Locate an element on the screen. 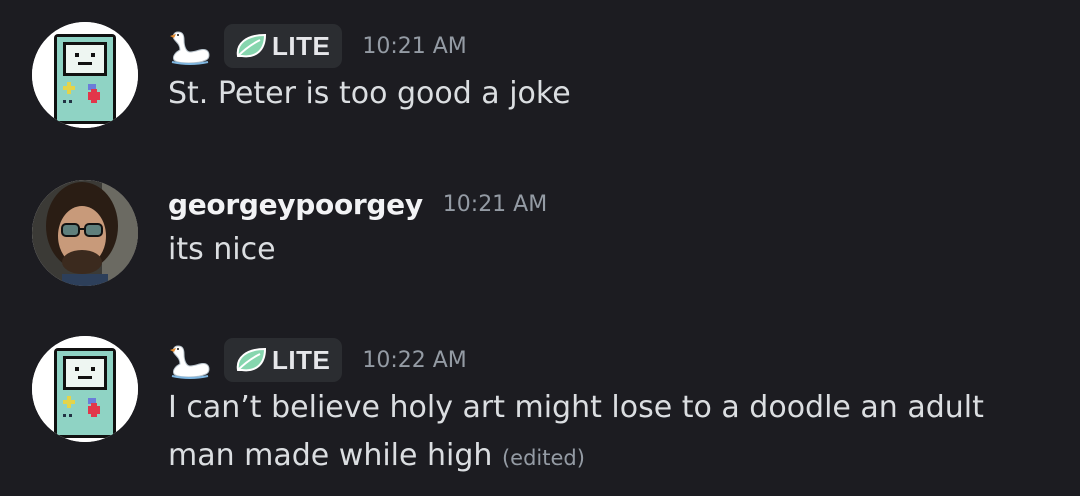  username: georgeypoorgey is located at coordinates (295, 204).